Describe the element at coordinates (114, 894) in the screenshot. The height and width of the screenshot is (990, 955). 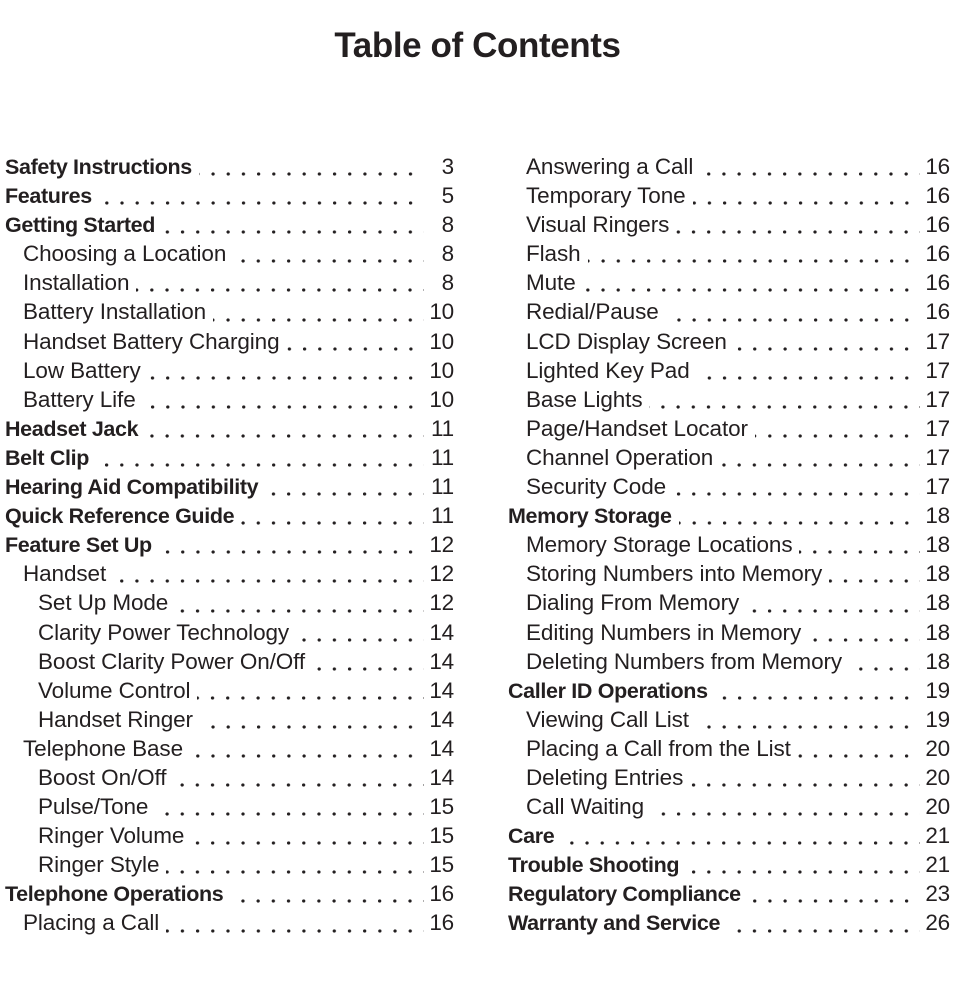
I see `toc-entry-label: Telephone Operations` at that location.